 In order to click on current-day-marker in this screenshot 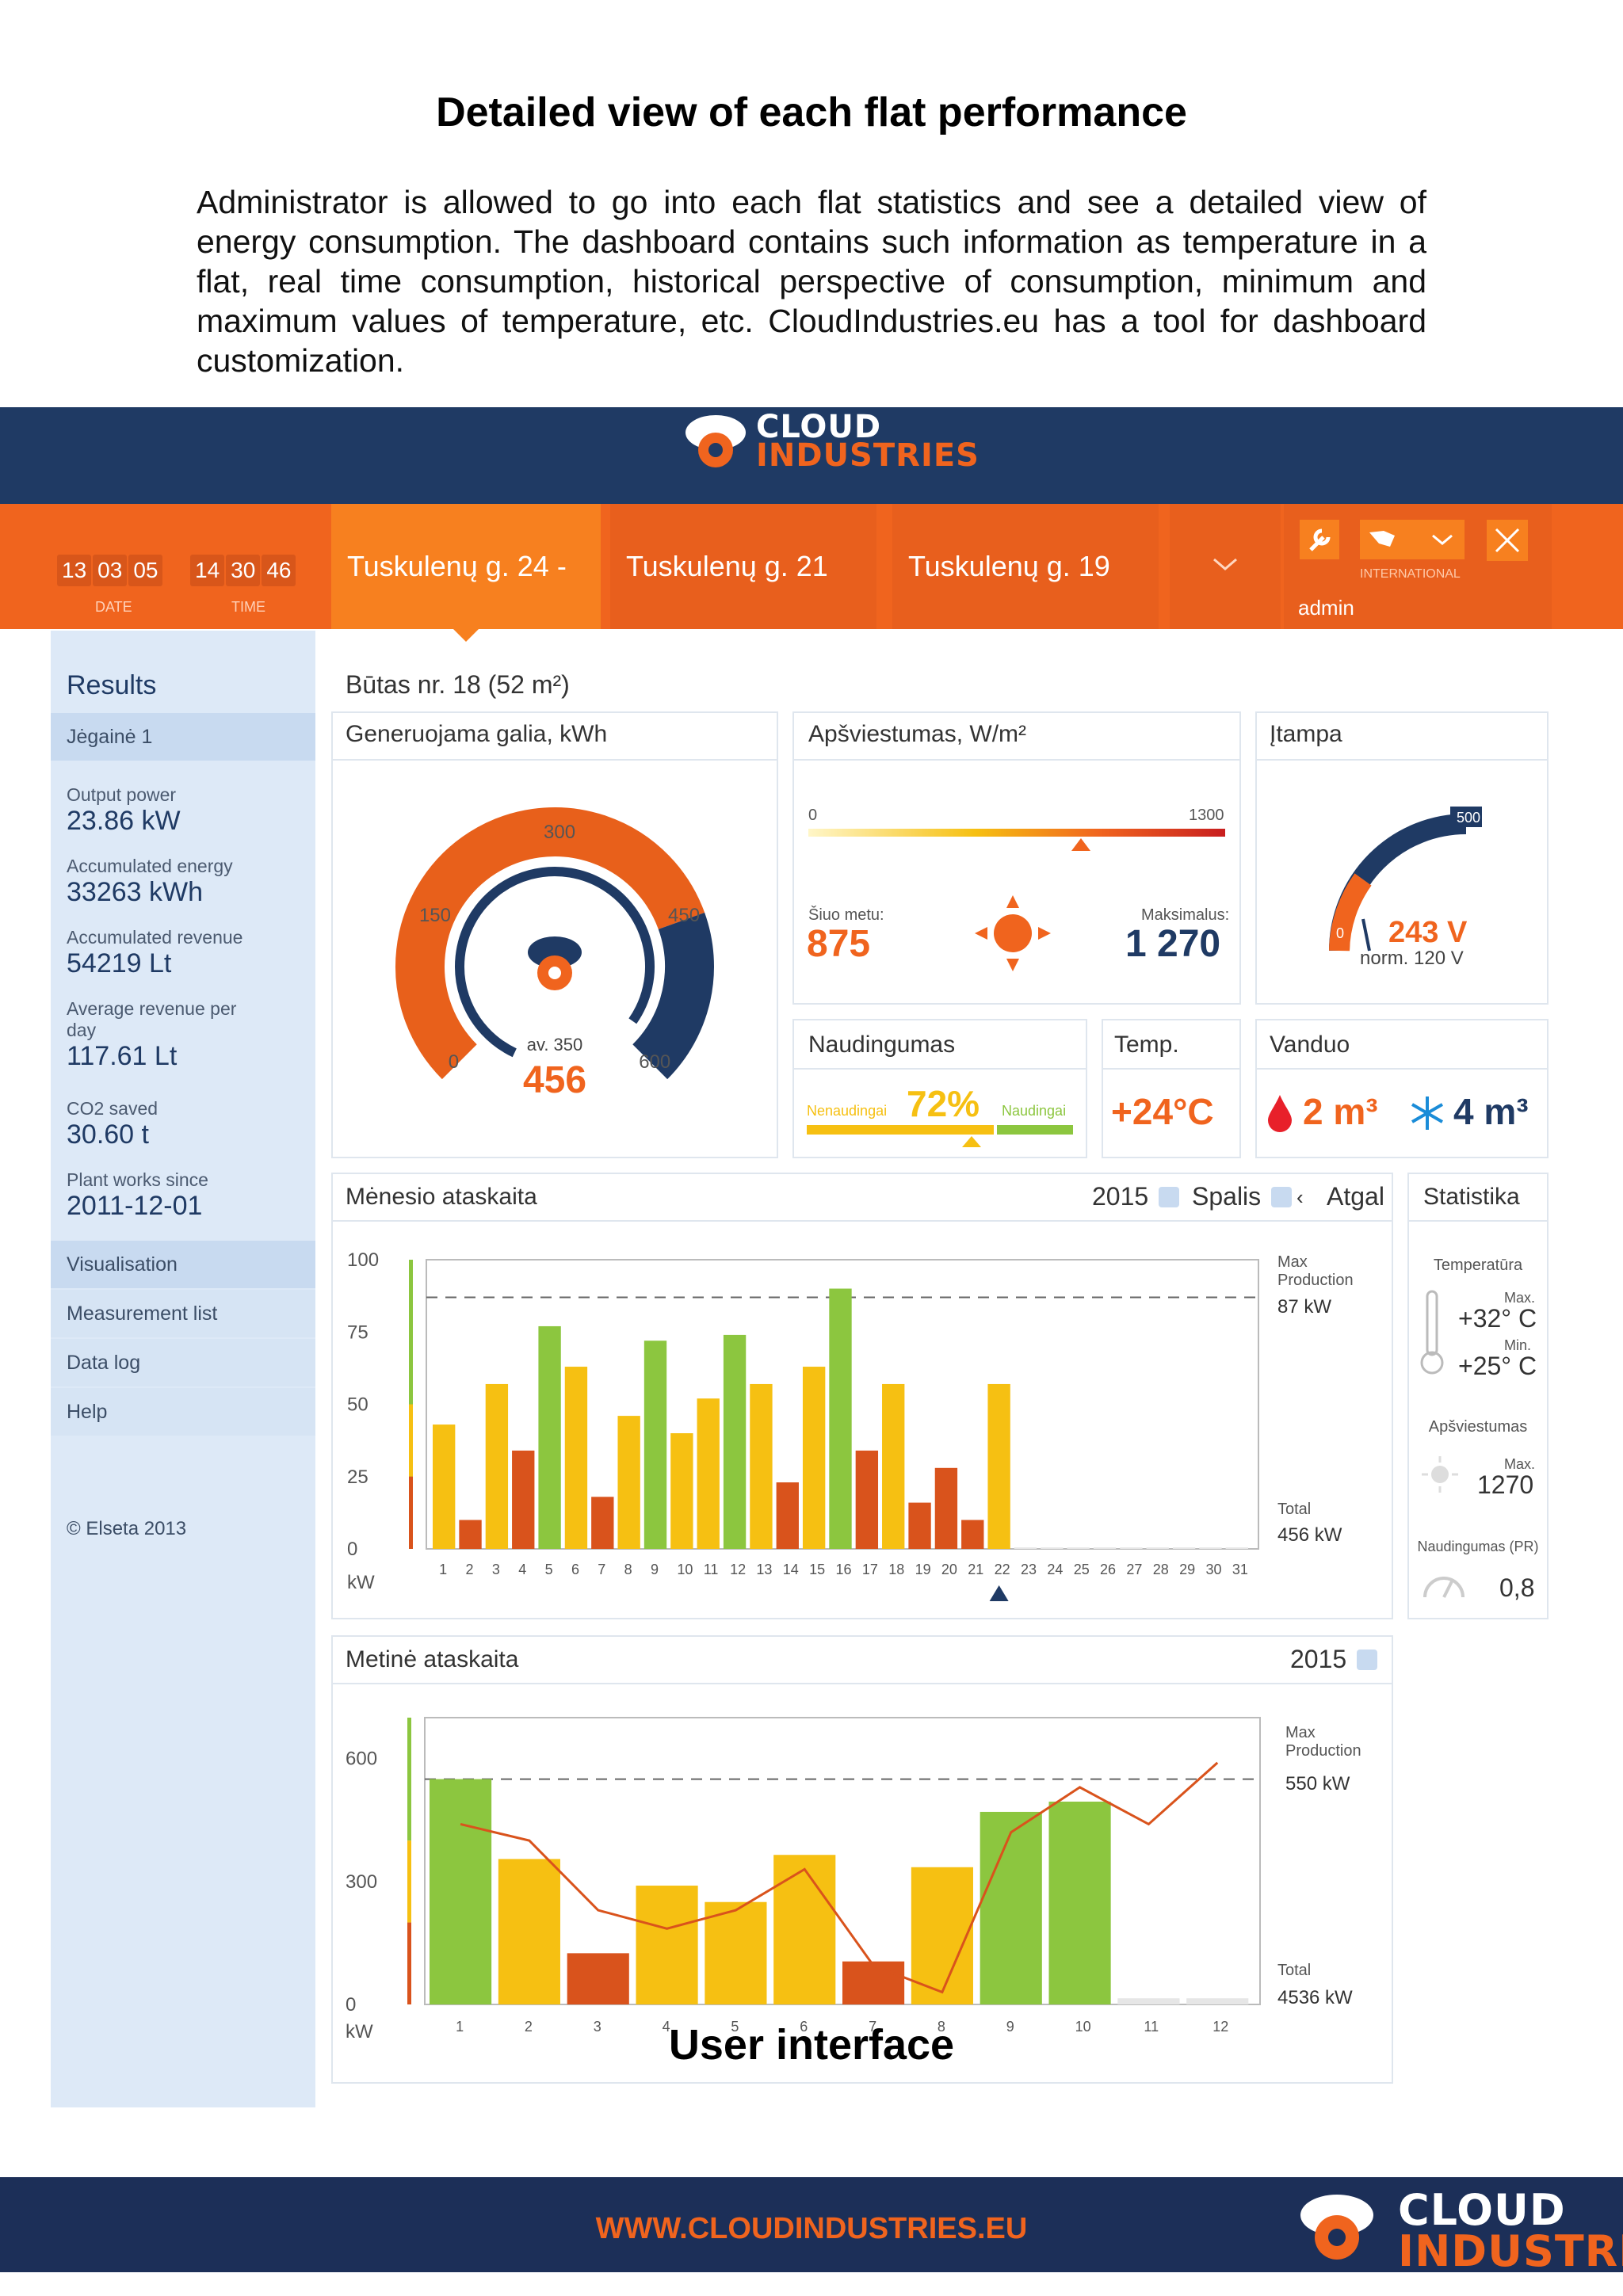, I will do `click(999, 1593)`.